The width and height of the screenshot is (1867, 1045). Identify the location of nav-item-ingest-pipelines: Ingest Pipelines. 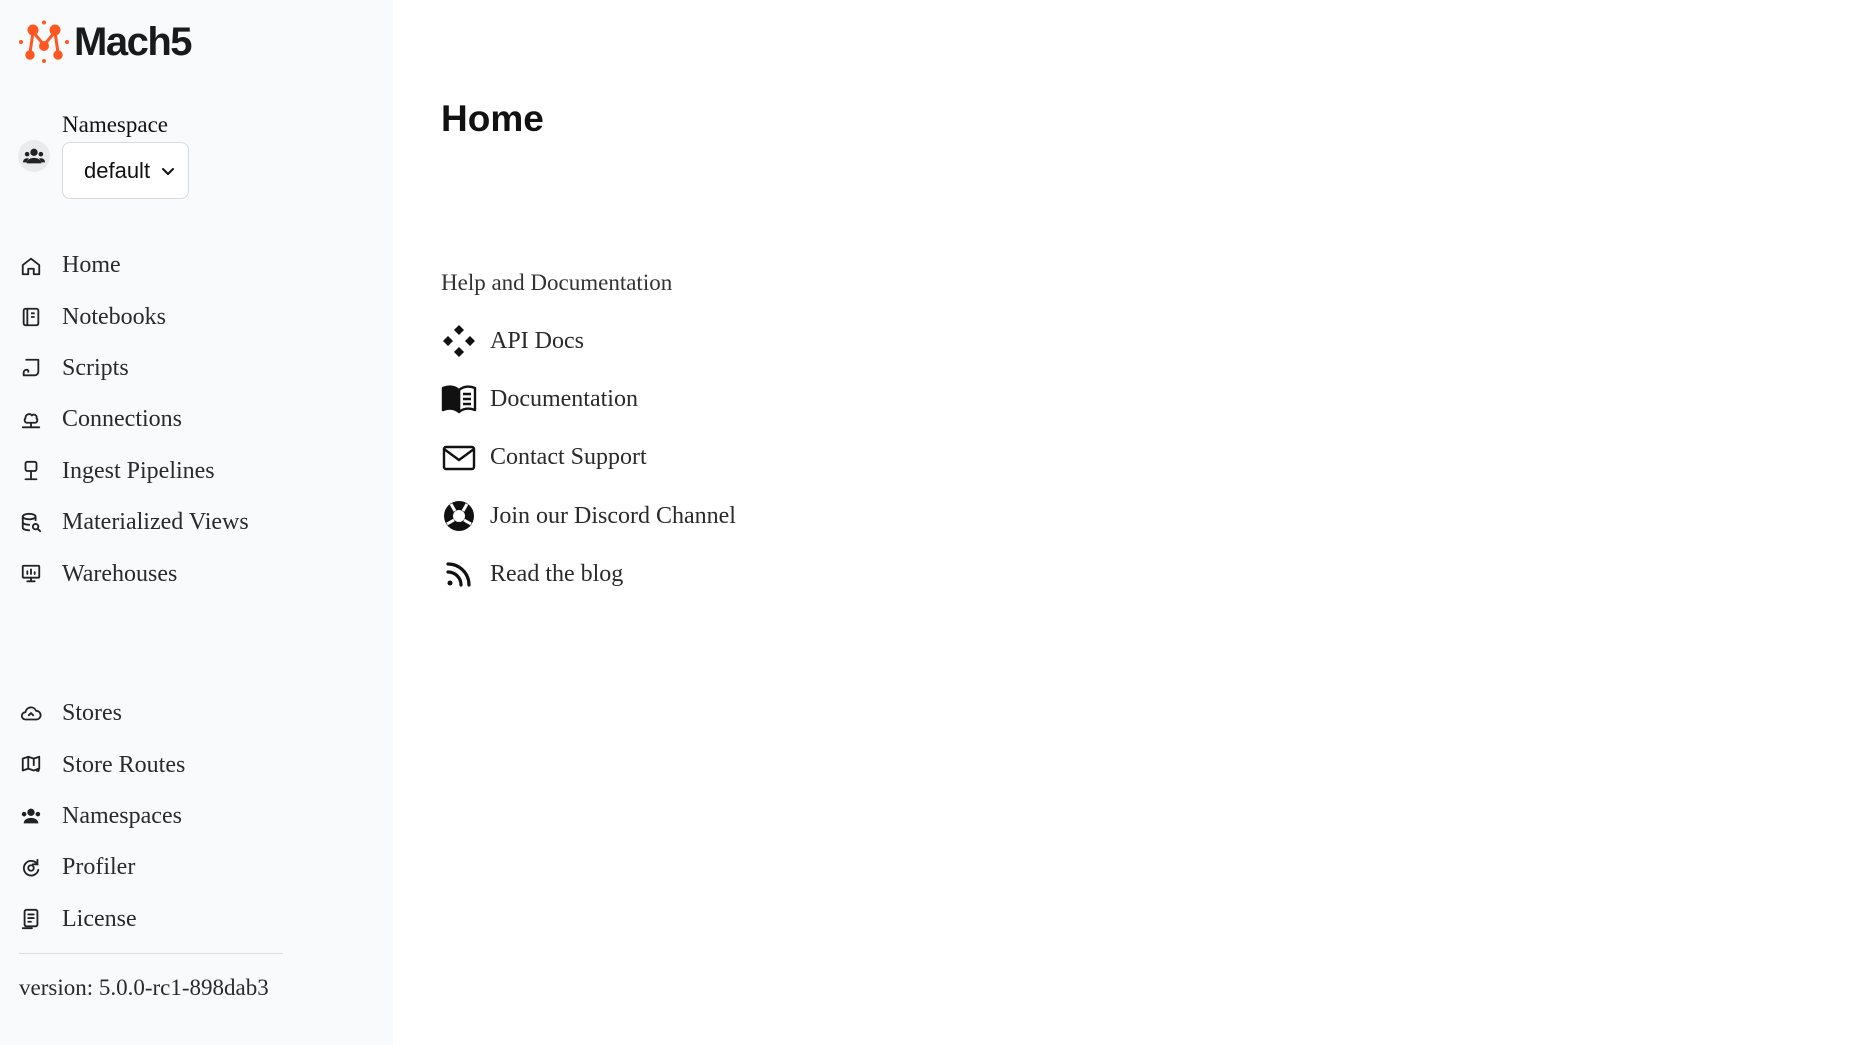
(133, 471).